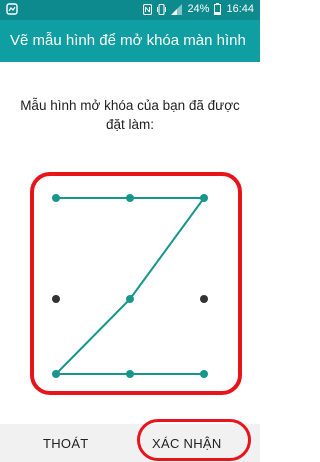 Image resolution: width=320 pixels, height=462 pixels. Describe the element at coordinates (66, 443) in the screenshot. I see `exit-button: THOÁT` at that location.